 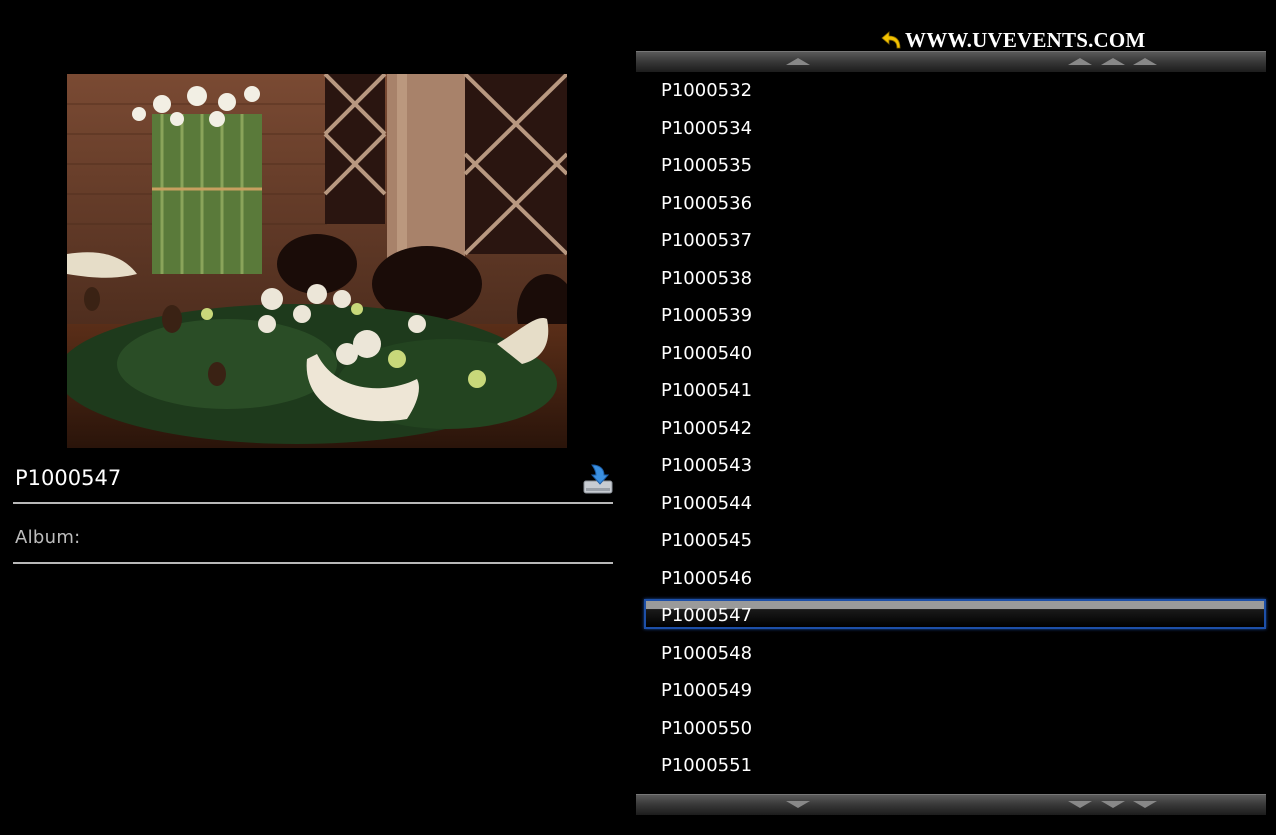 What do you see at coordinates (313, 503) in the screenshot?
I see `title-divider` at bounding box center [313, 503].